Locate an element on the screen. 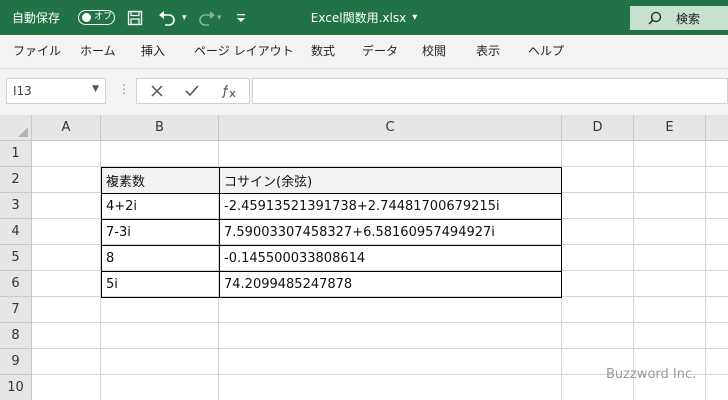  cell-b2: 複素数 is located at coordinates (160, 180).